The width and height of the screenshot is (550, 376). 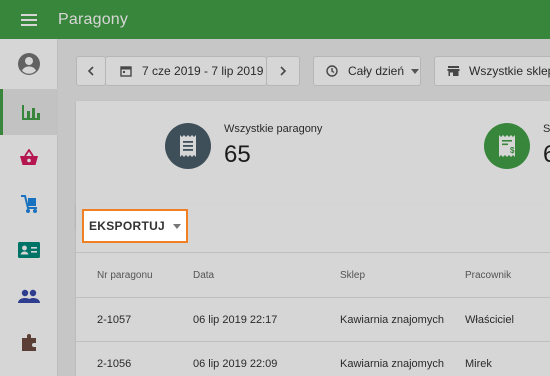 I want to click on stat-all-receipts-value: 65, so click(x=237, y=154).